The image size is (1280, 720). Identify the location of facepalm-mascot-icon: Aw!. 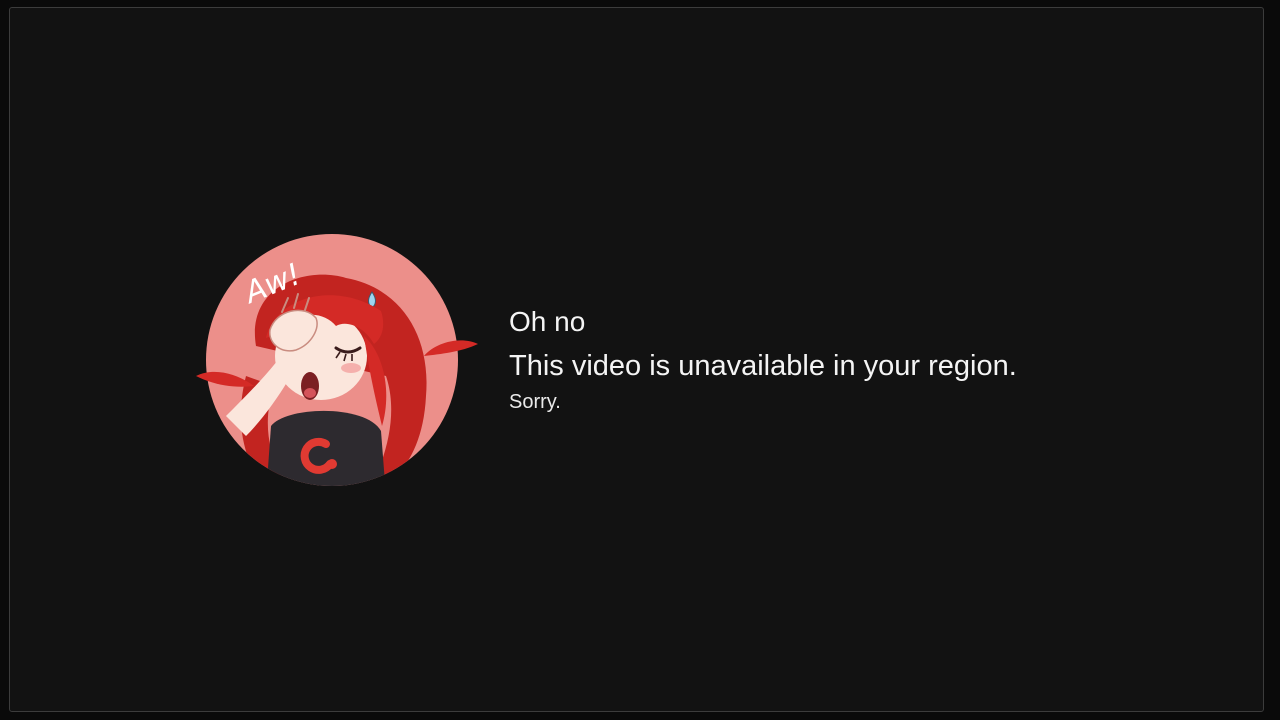
(337, 360).